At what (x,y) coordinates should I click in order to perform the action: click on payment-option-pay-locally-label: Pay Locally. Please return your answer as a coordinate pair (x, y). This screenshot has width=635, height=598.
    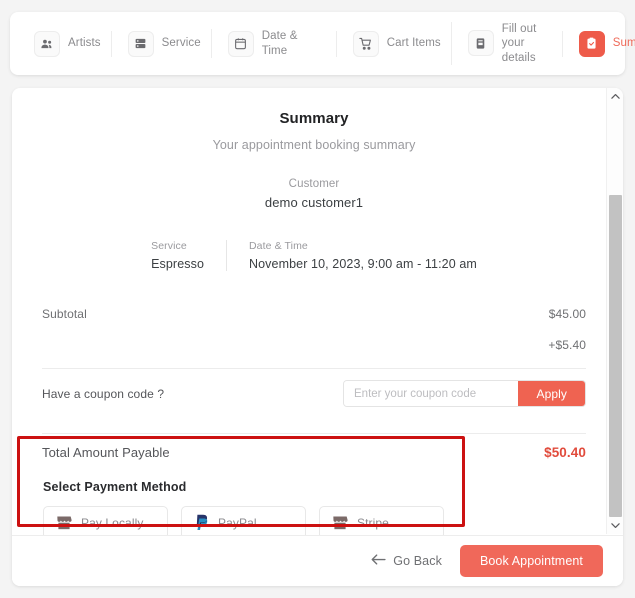
    Looking at the image, I should click on (112, 522).